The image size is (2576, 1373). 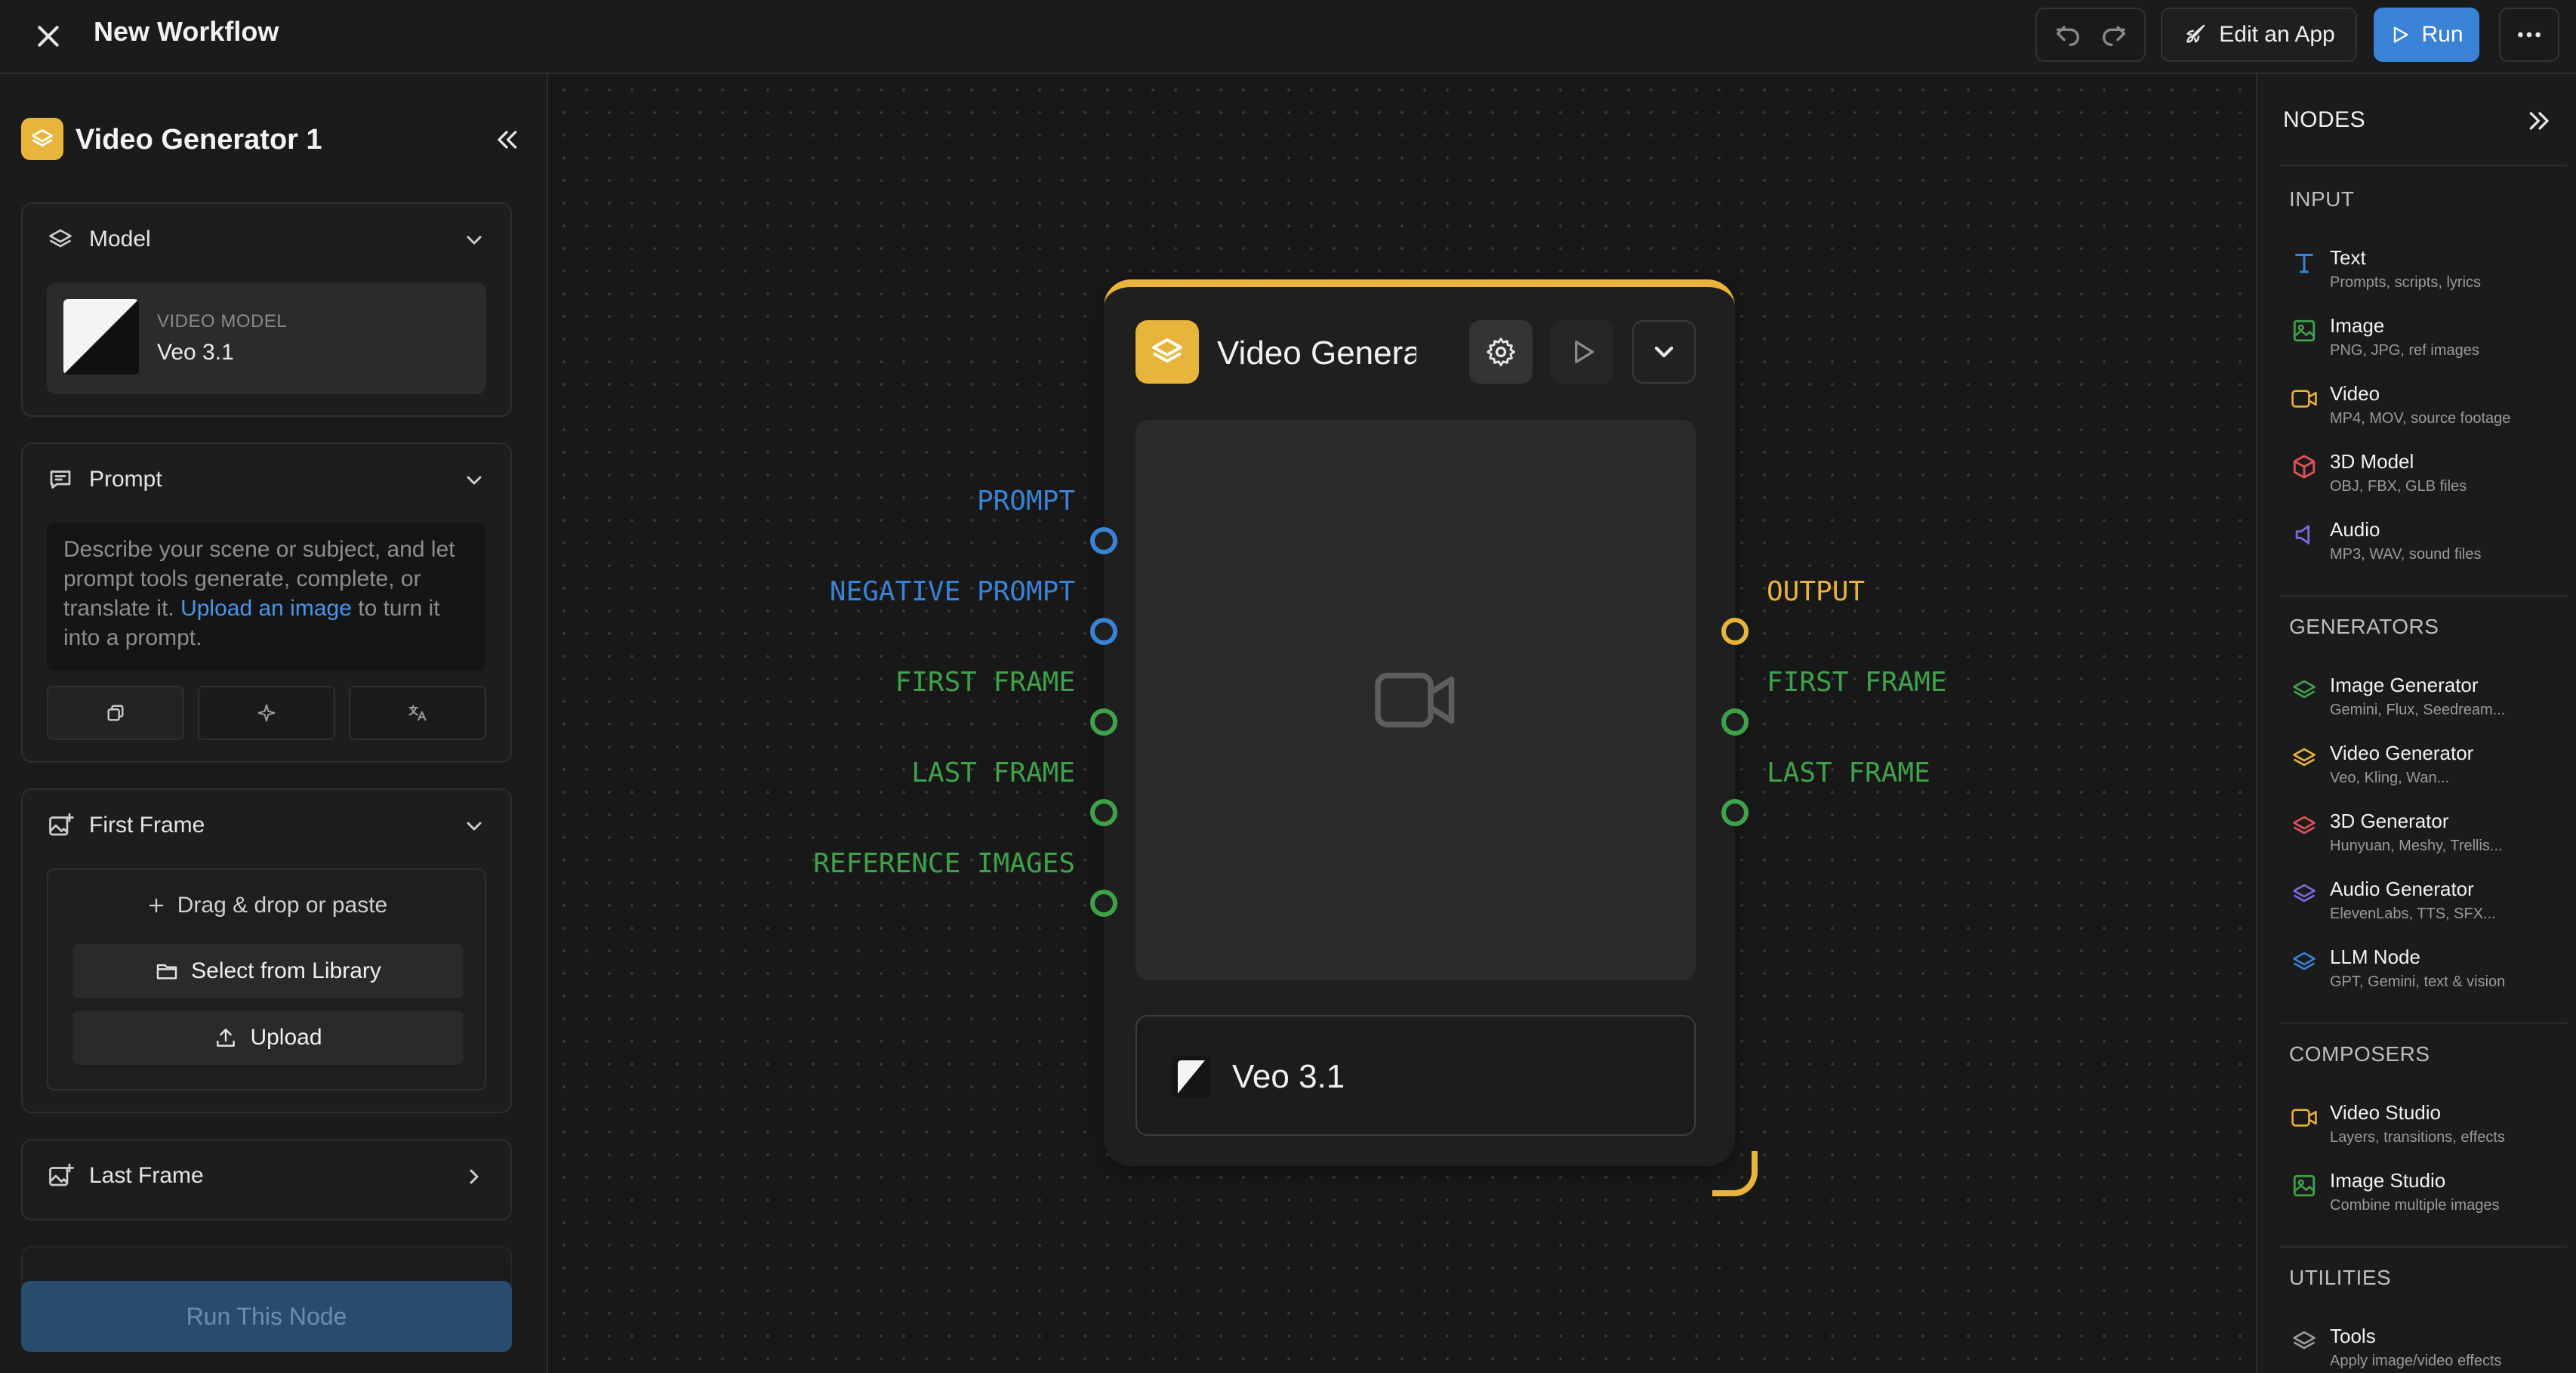 I want to click on node-item-text: Text Prompts, scripts, lyrics, so click(x=2428, y=273).